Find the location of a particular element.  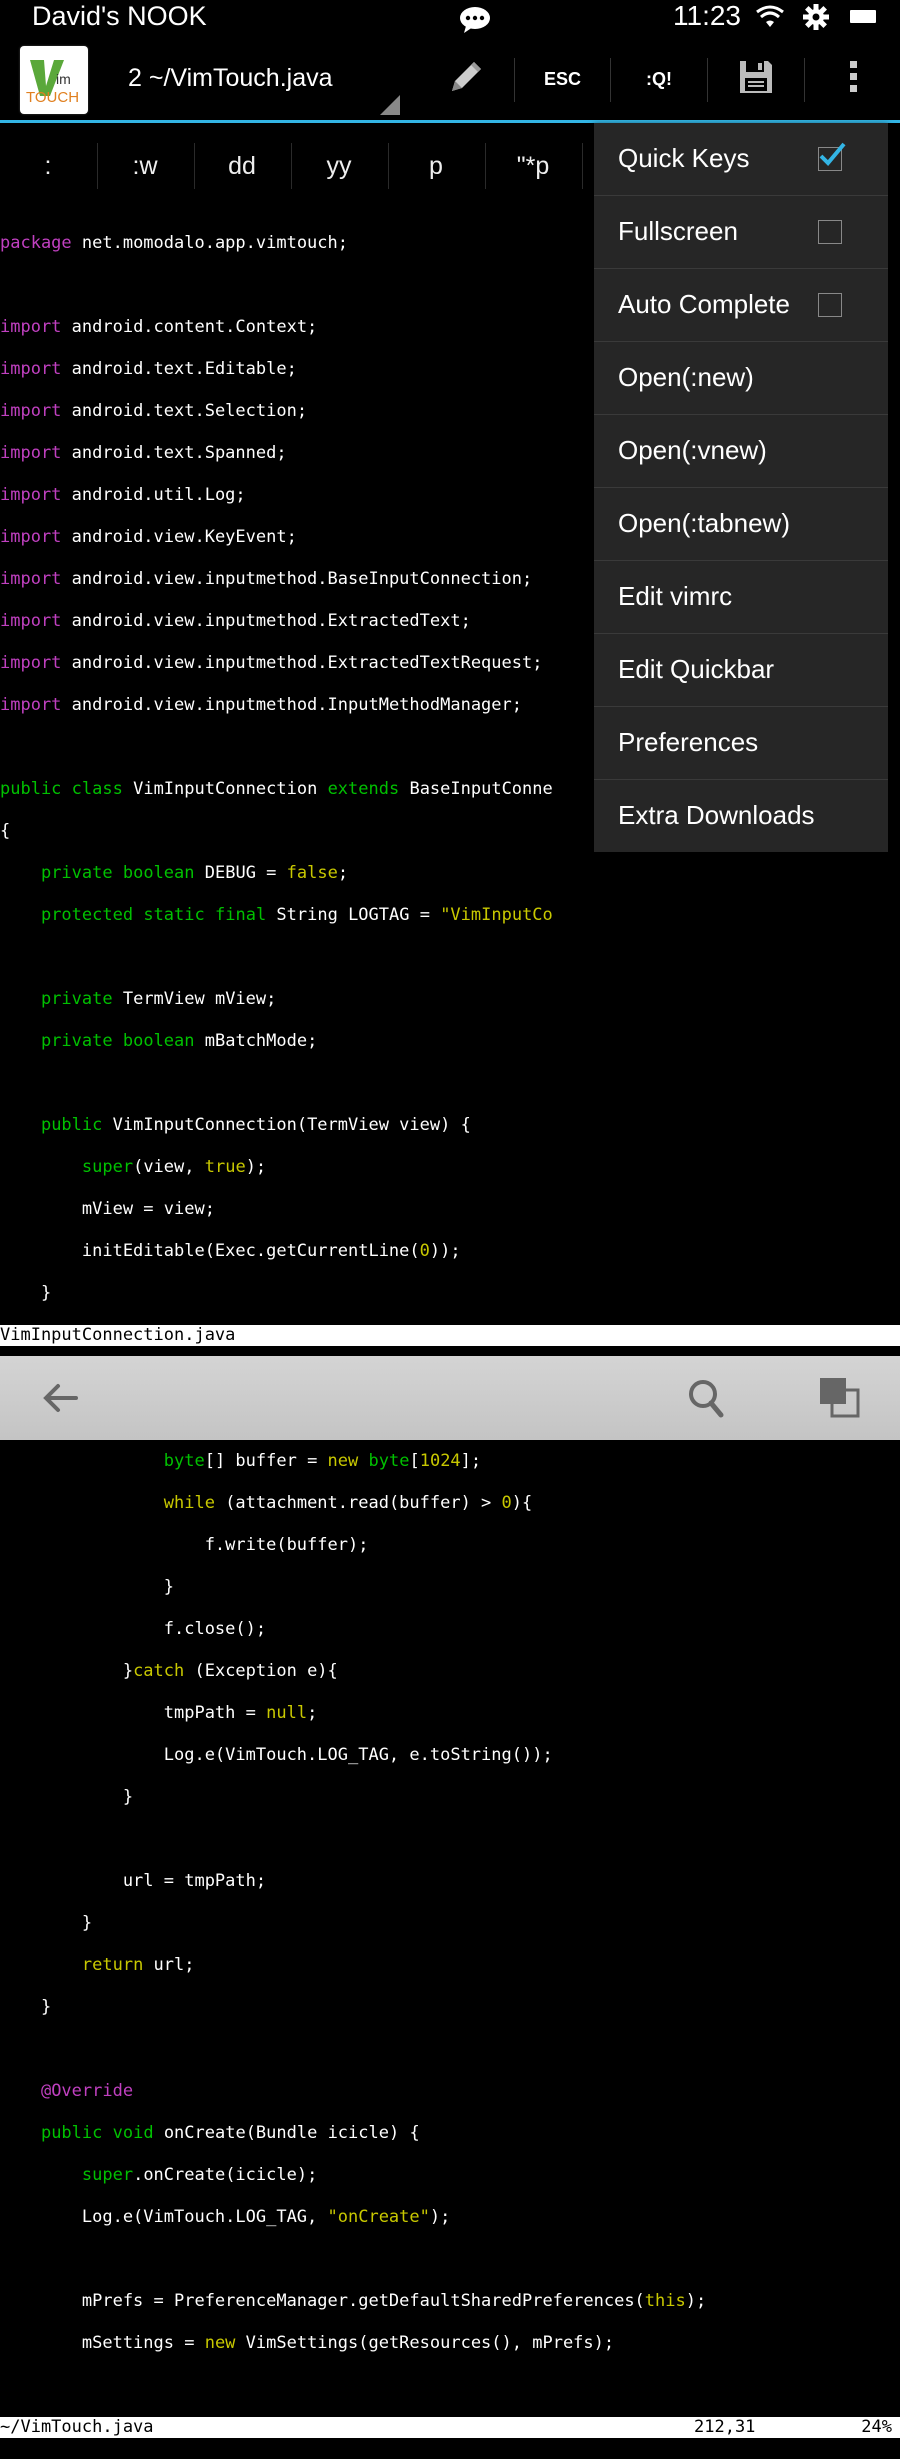

spinner-arrow-icon is located at coordinates (390, 105).